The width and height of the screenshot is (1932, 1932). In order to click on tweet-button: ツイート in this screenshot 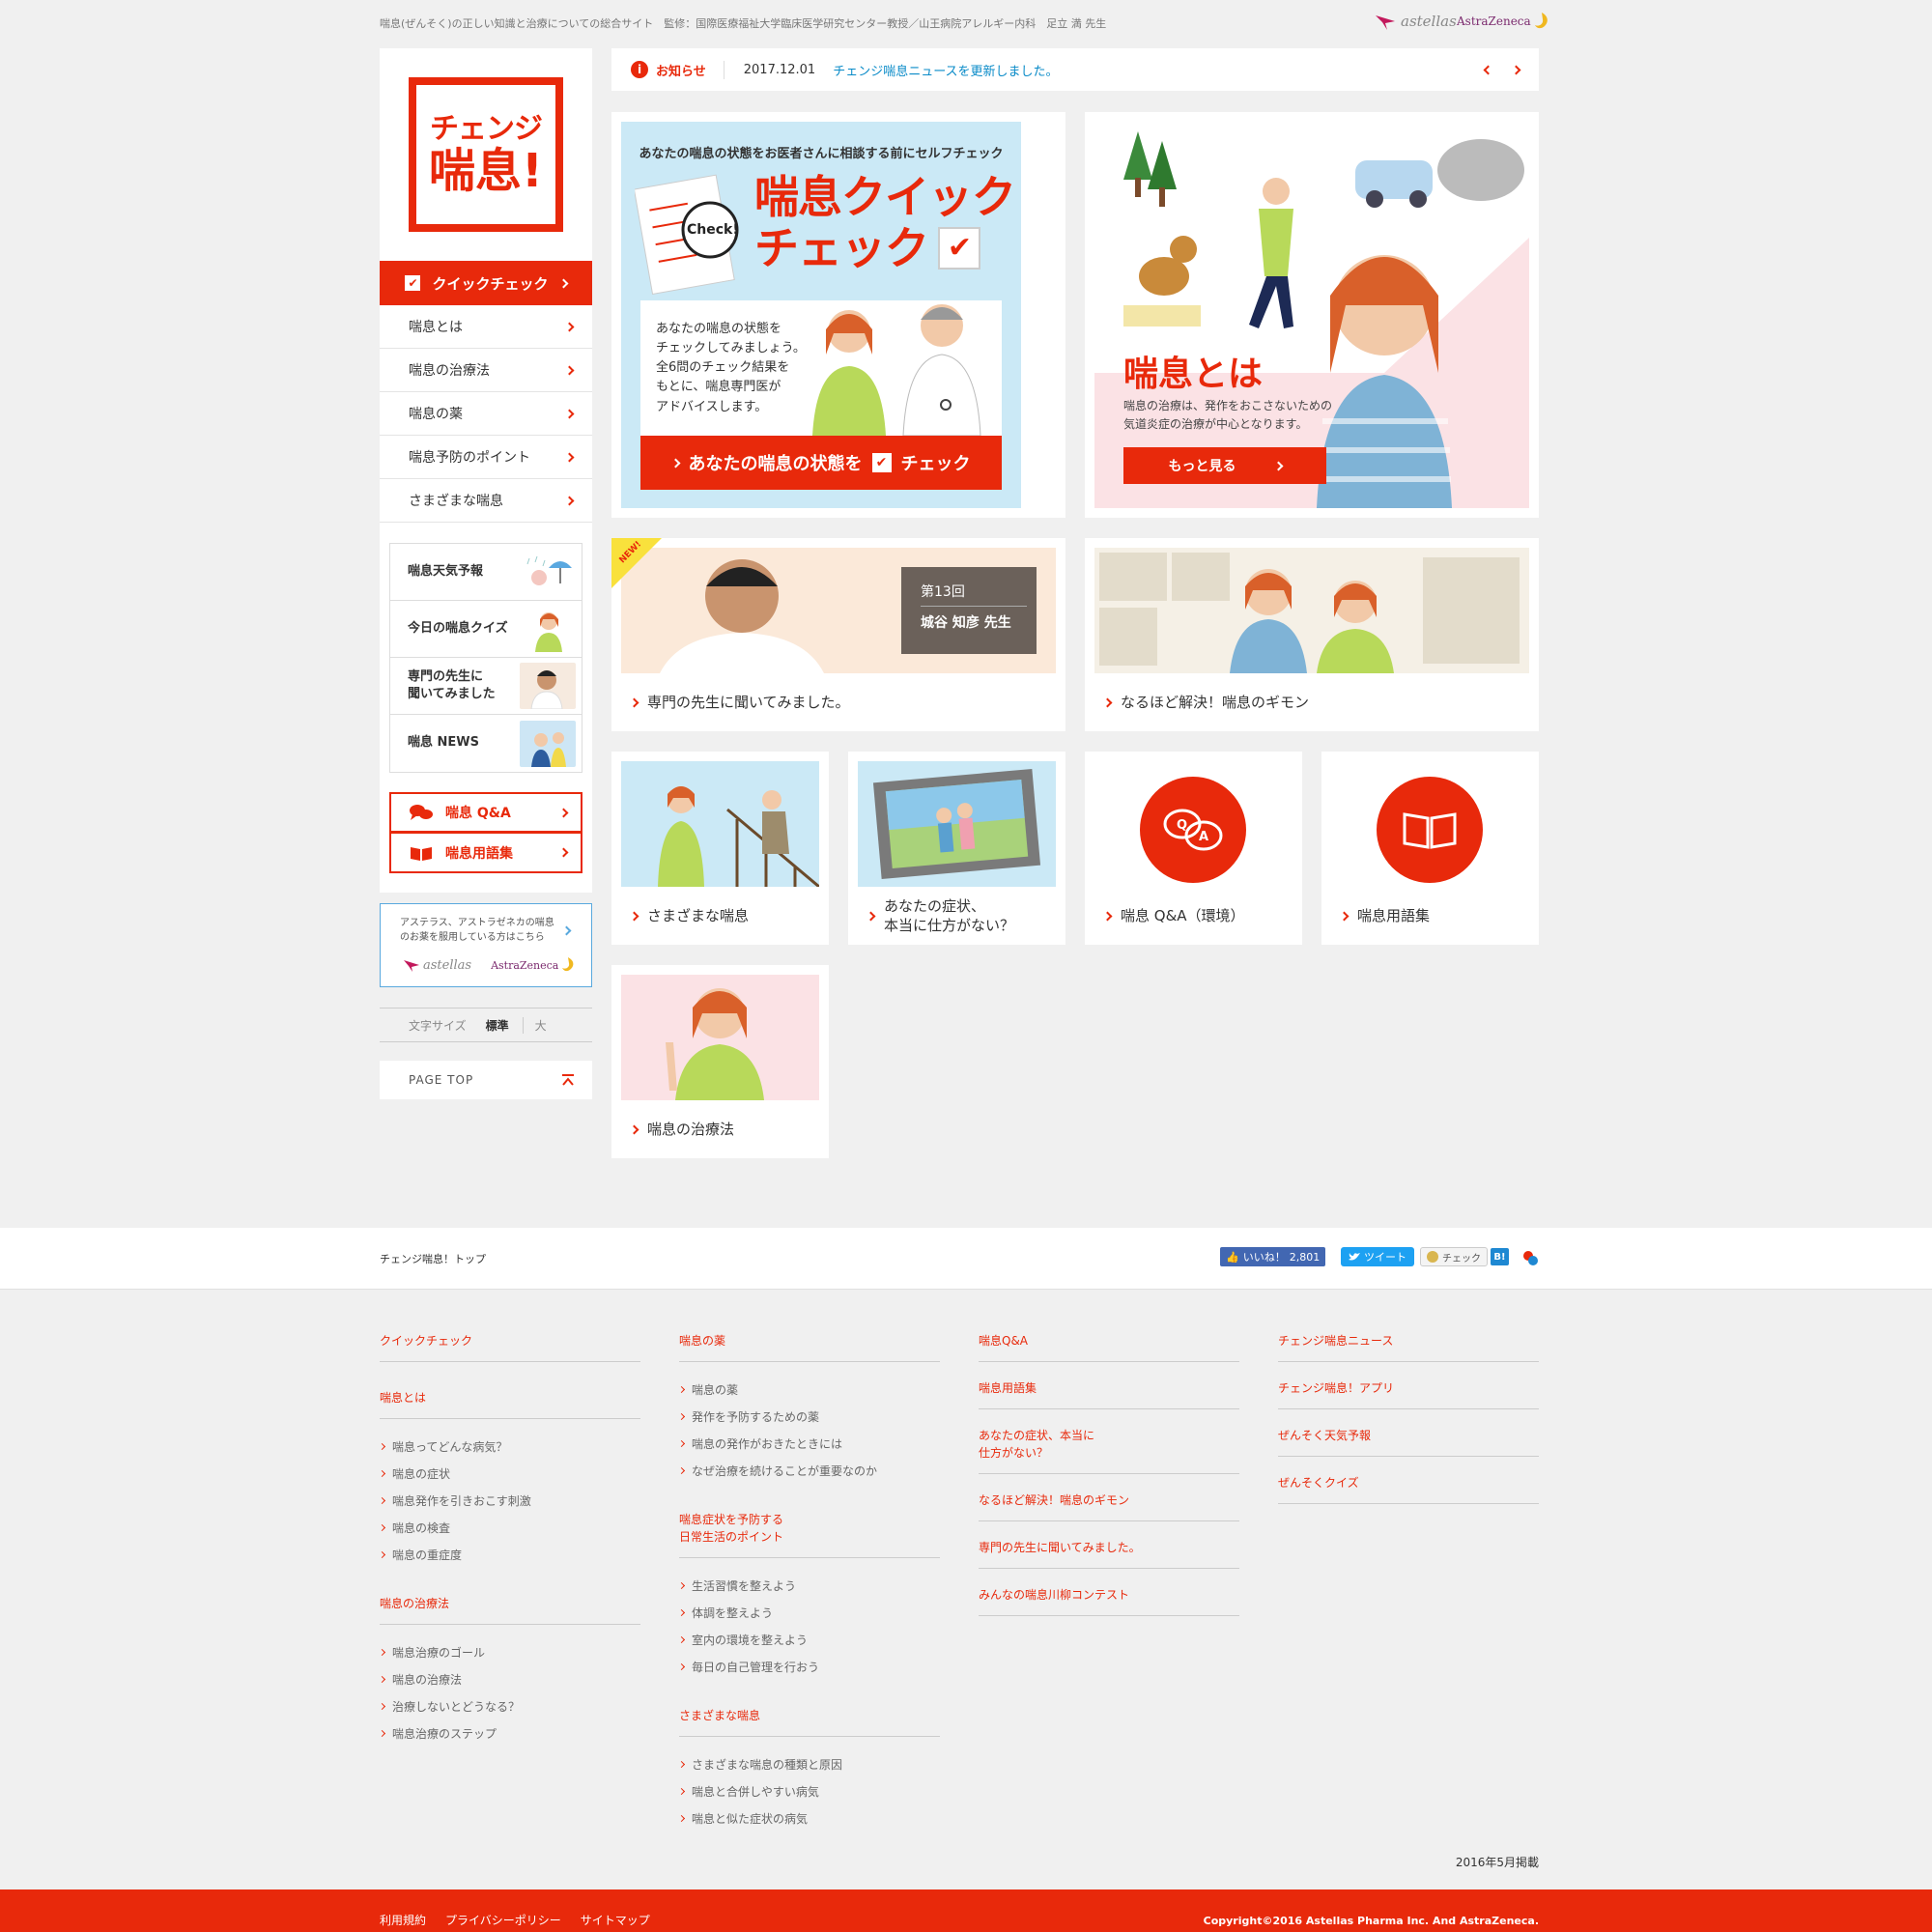, I will do `click(1377, 1256)`.